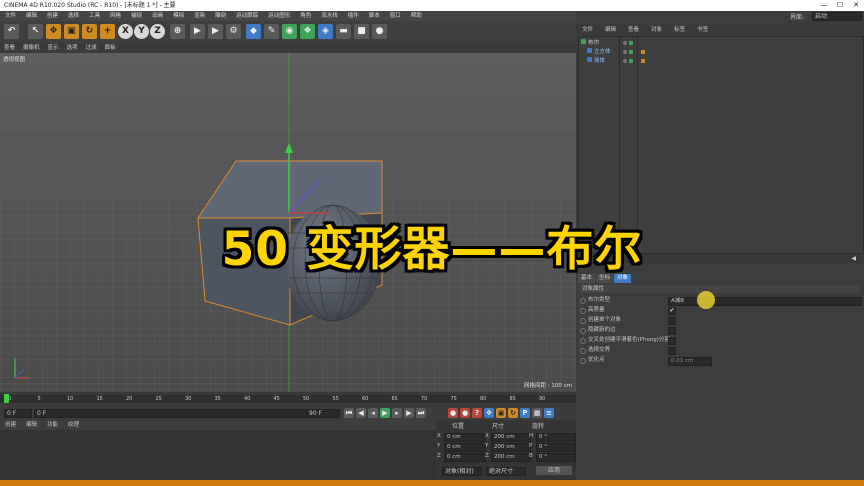  What do you see at coordinates (91, 48) in the screenshot?
I see `viewport-menu-item: 过滤` at bounding box center [91, 48].